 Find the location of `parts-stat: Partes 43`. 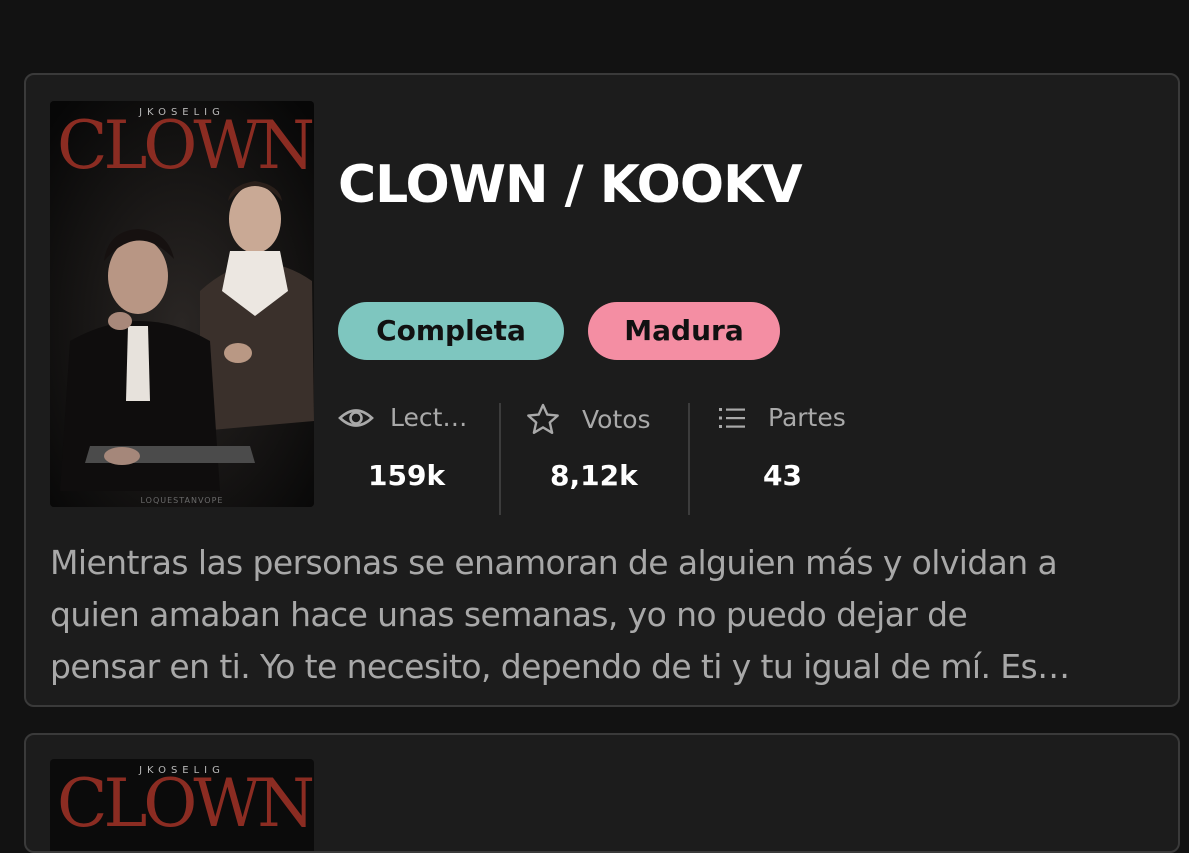

parts-stat: Partes 43 is located at coordinates (798, 459).